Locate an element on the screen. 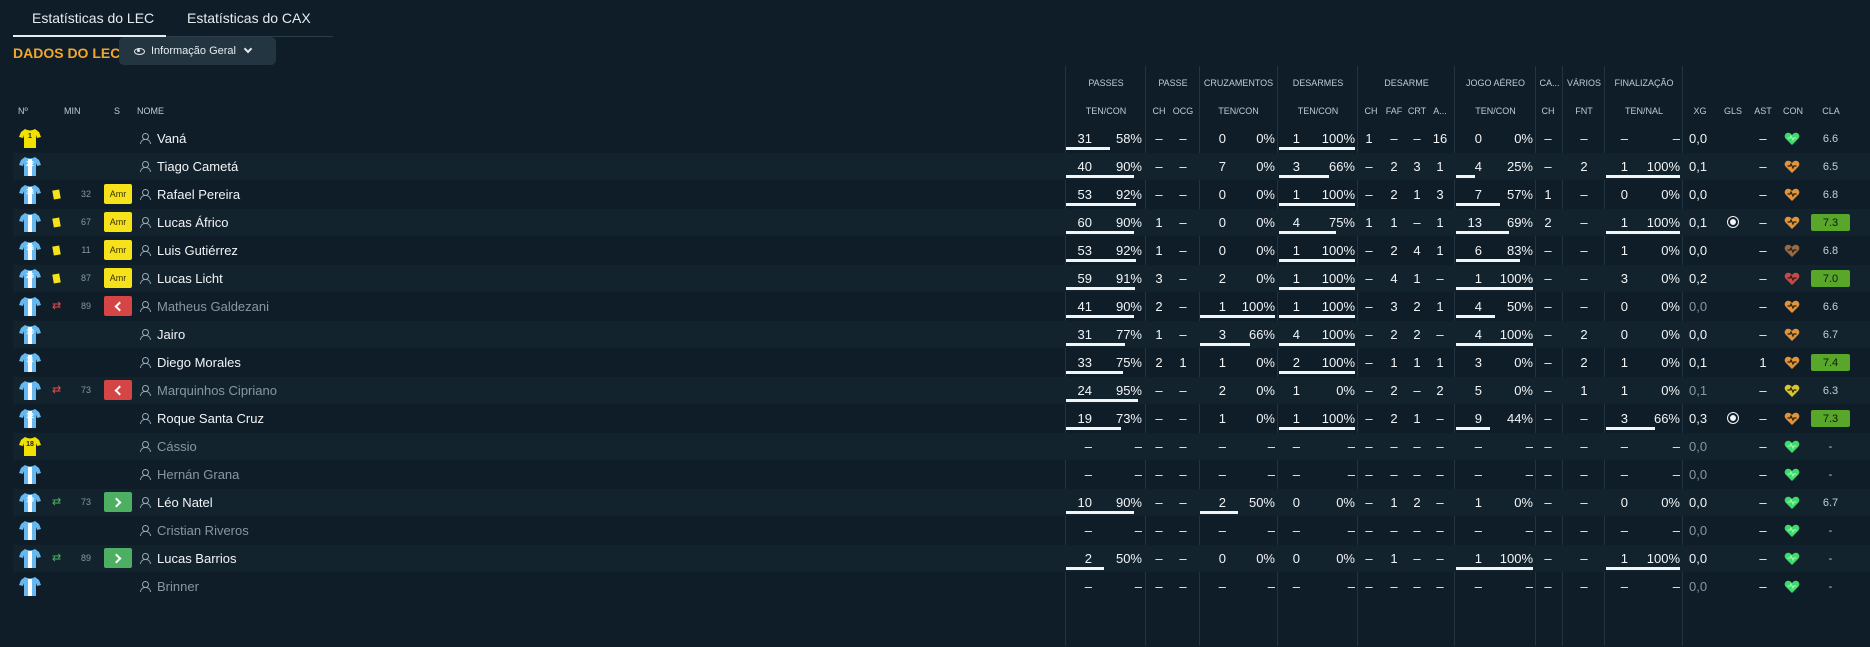  stat-attempts: 3 is located at coordinates (1478, 362).